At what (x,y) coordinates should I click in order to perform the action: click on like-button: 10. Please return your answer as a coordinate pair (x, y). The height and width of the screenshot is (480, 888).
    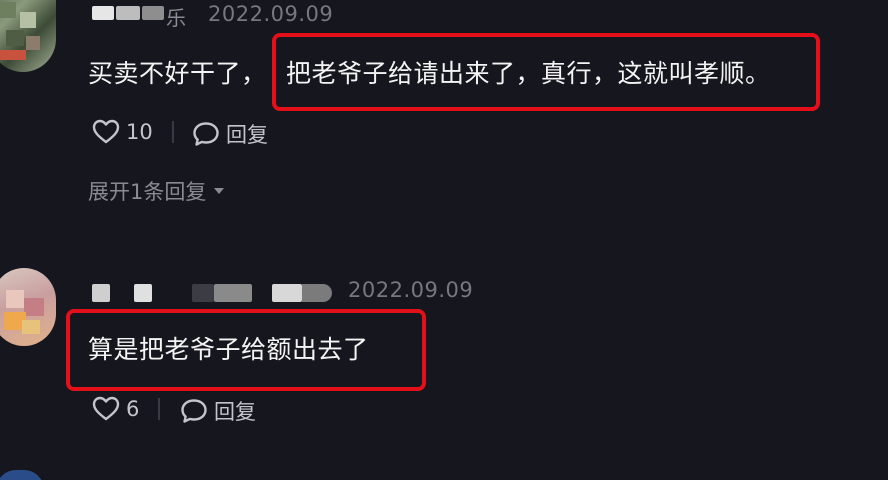
    Looking at the image, I should click on (122, 132).